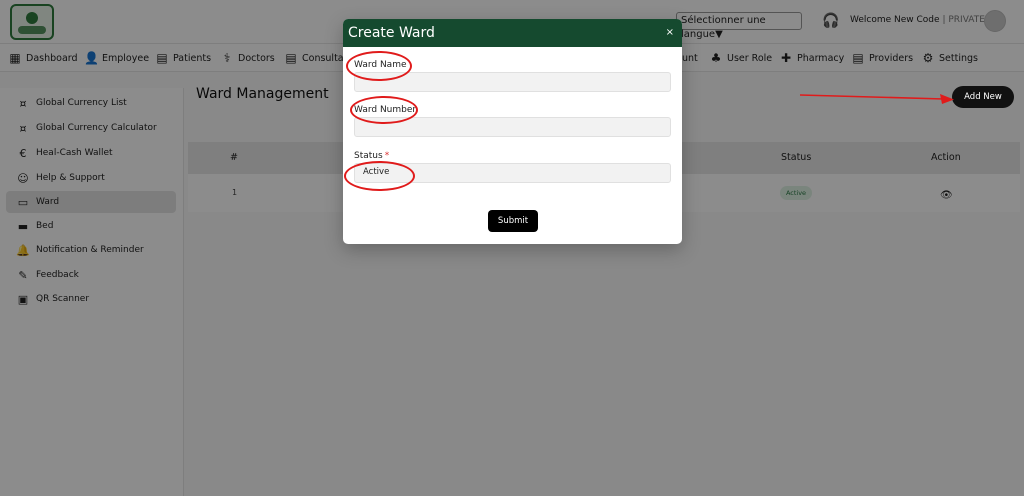 The width and height of the screenshot is (1024, 496). Describe the element at coordinates (379, 66) in the screenshot. I see `annotation-circle-ward-name` at that location.